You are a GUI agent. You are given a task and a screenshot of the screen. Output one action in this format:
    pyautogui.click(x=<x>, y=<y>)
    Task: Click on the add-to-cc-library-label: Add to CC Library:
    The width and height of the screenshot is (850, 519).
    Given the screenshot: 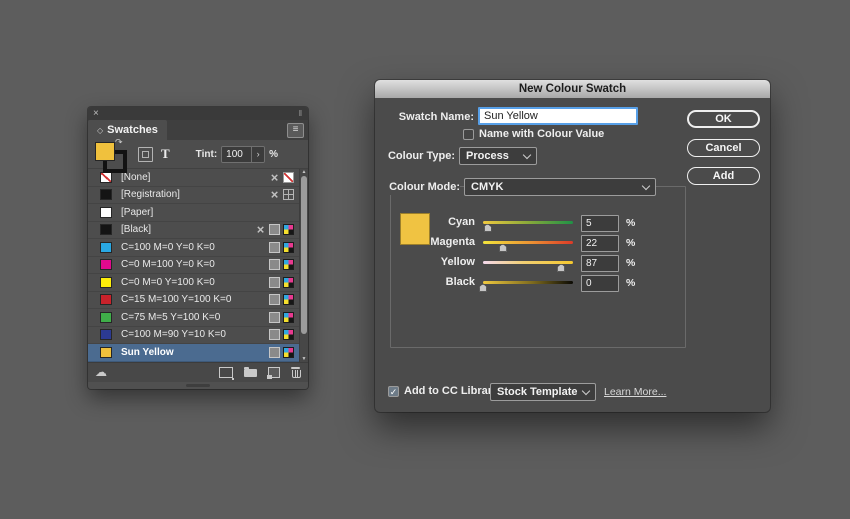 What is the action you would take?
    pyautogui.click(x=453, y=391)
    